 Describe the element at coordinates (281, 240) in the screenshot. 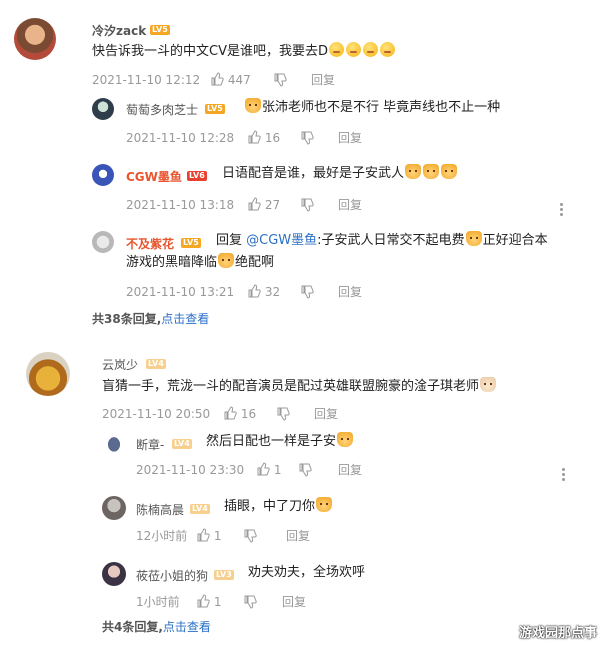

I see `mention-link: @CGW墨鱼` at that location.